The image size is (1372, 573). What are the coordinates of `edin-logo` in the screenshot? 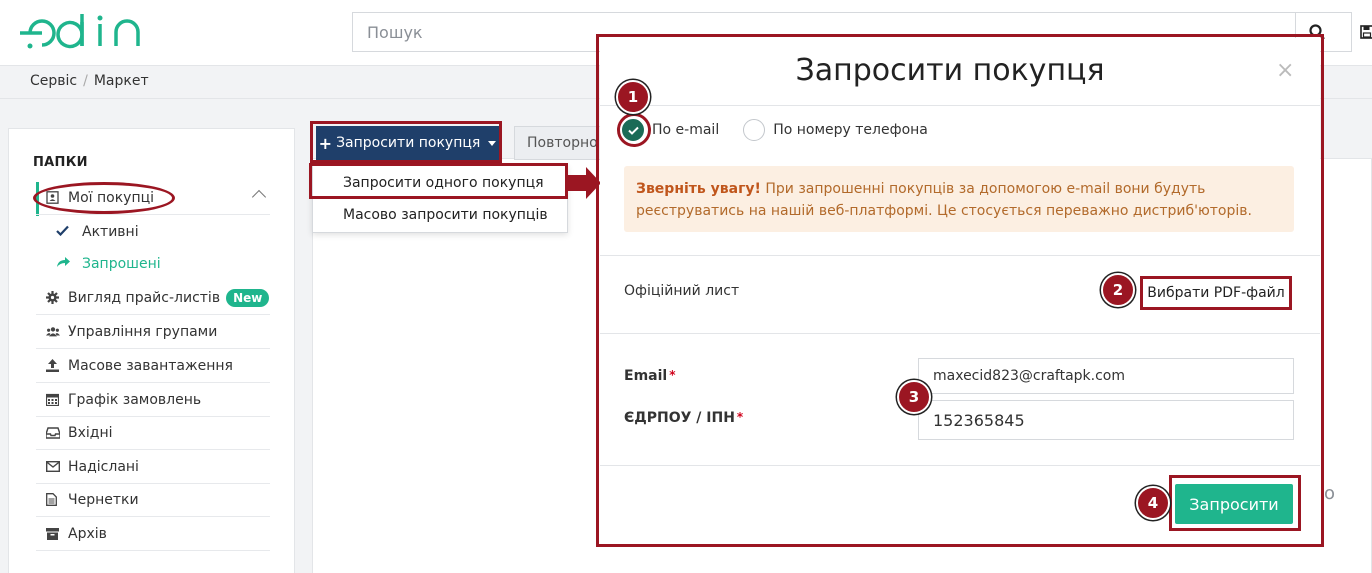 It's located at (90, 33).